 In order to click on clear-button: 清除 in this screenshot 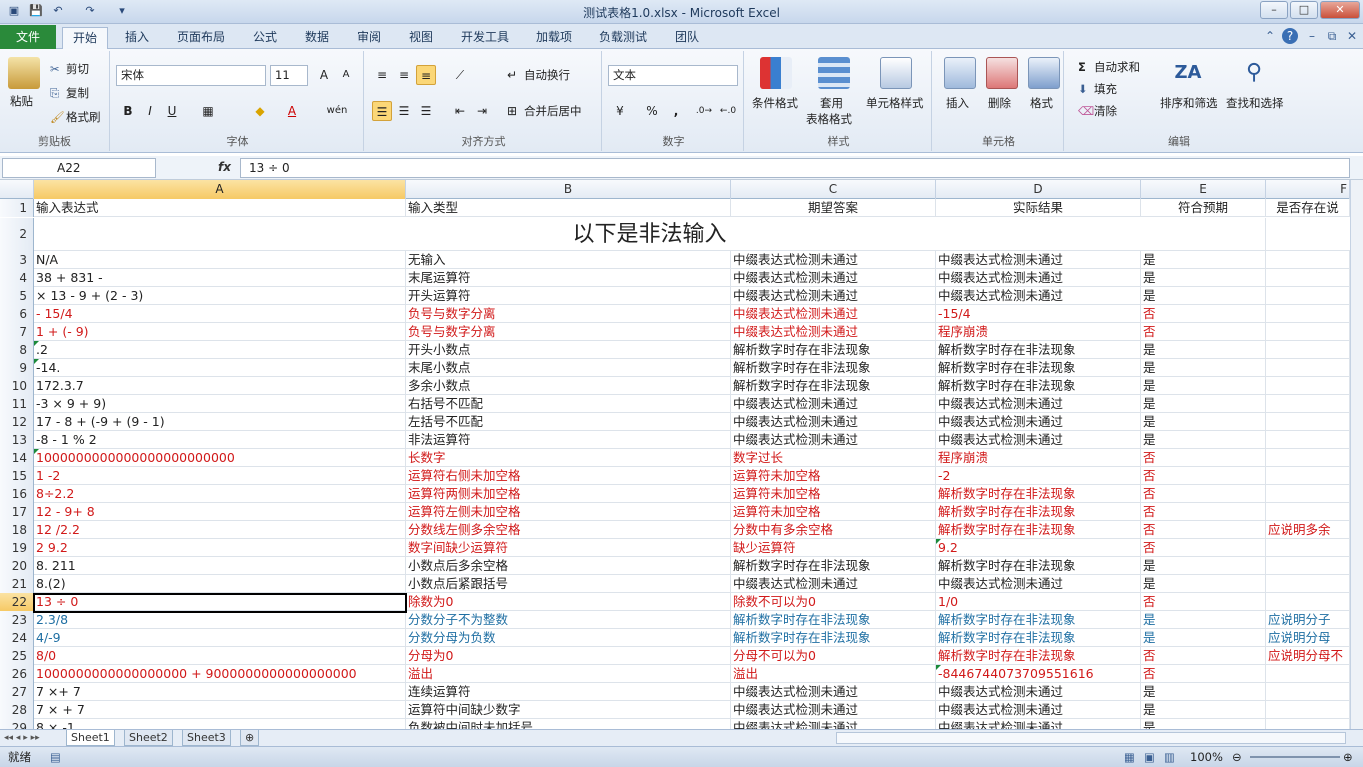, I will do `click(1105, 111)`.